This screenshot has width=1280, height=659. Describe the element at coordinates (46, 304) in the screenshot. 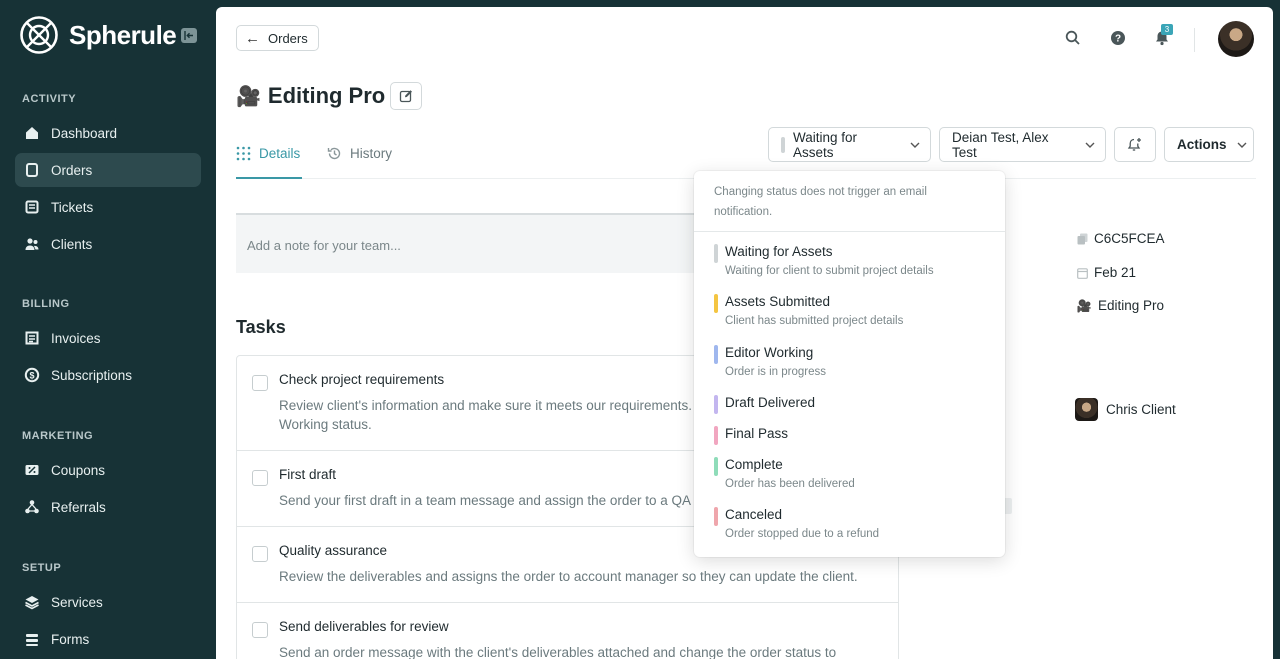

I see `section-title-billing: BILLING` at that location.